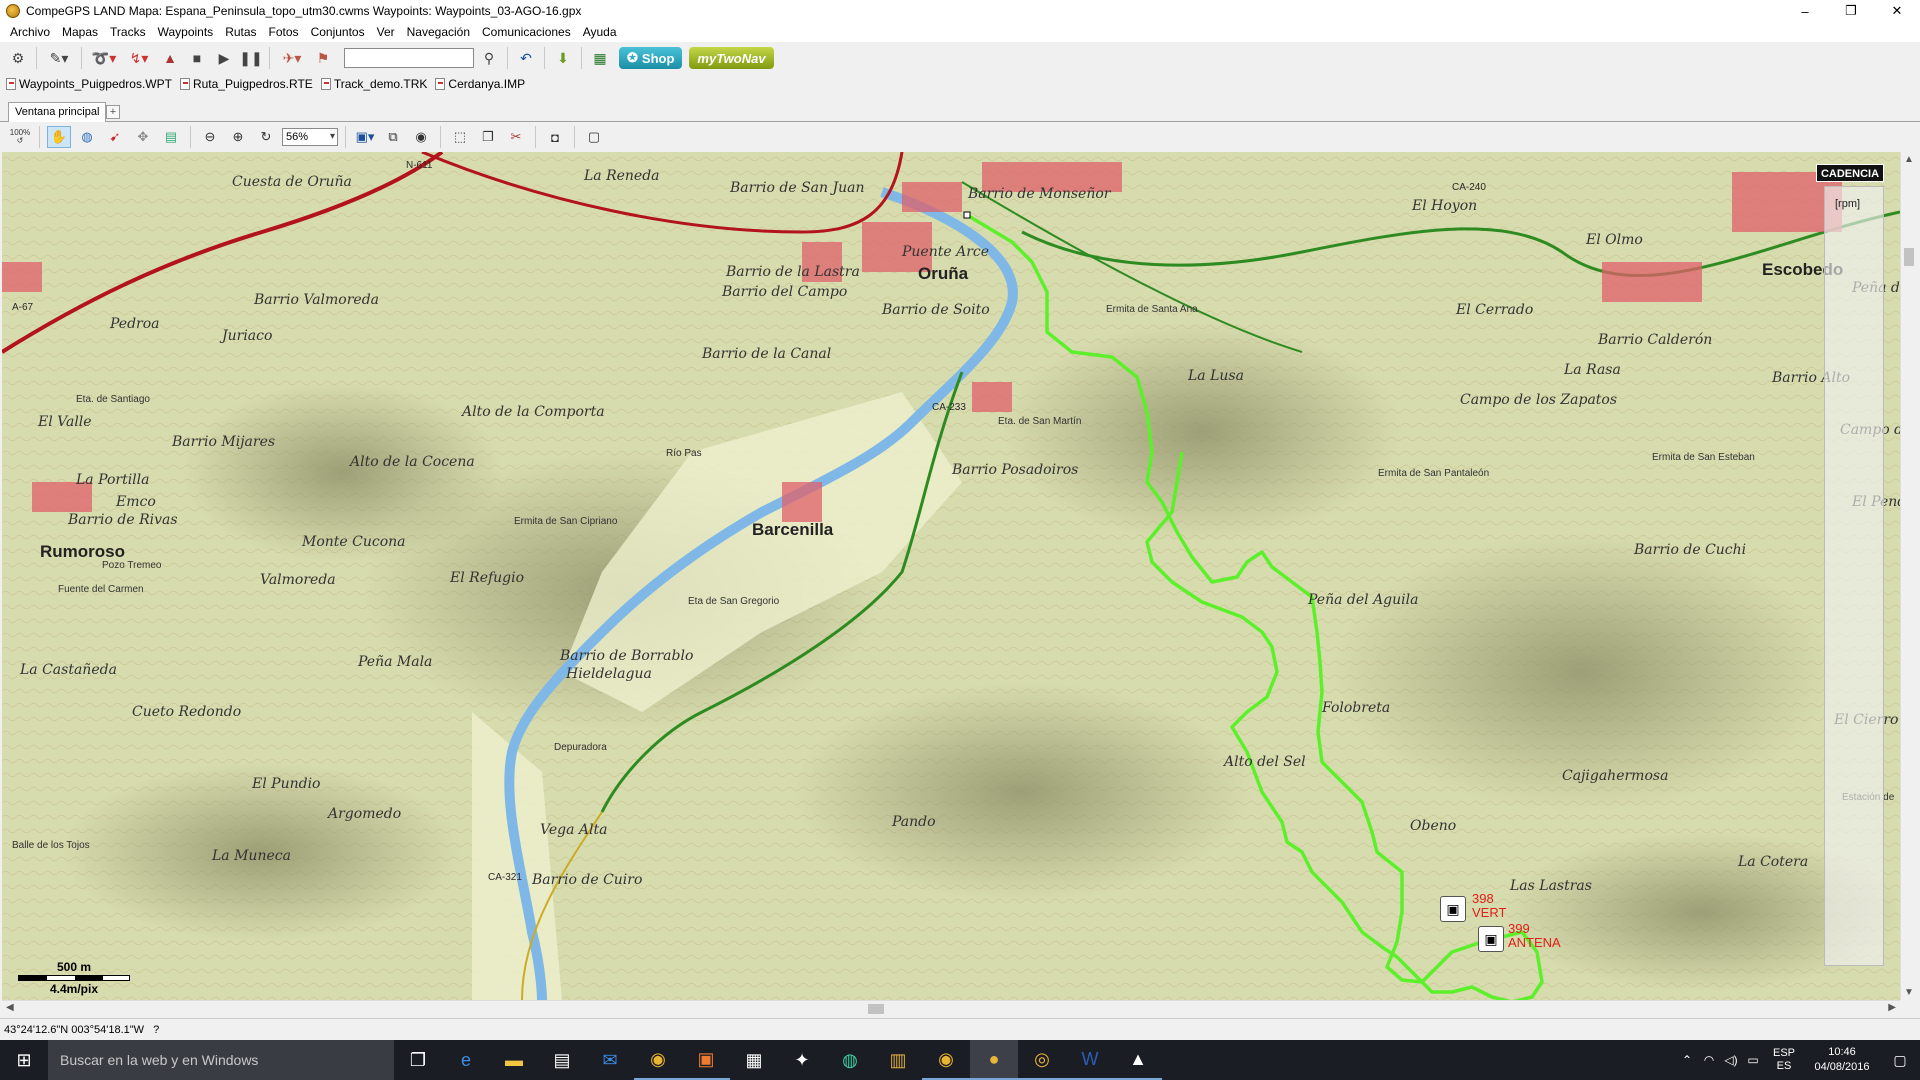 The width and height of the screenshot is (1920, 1080). Describe the element at coordinates (221, 1060) in the screenshot. I see `taskbar-search-input: Buscar en la web y en Windows` at that location.